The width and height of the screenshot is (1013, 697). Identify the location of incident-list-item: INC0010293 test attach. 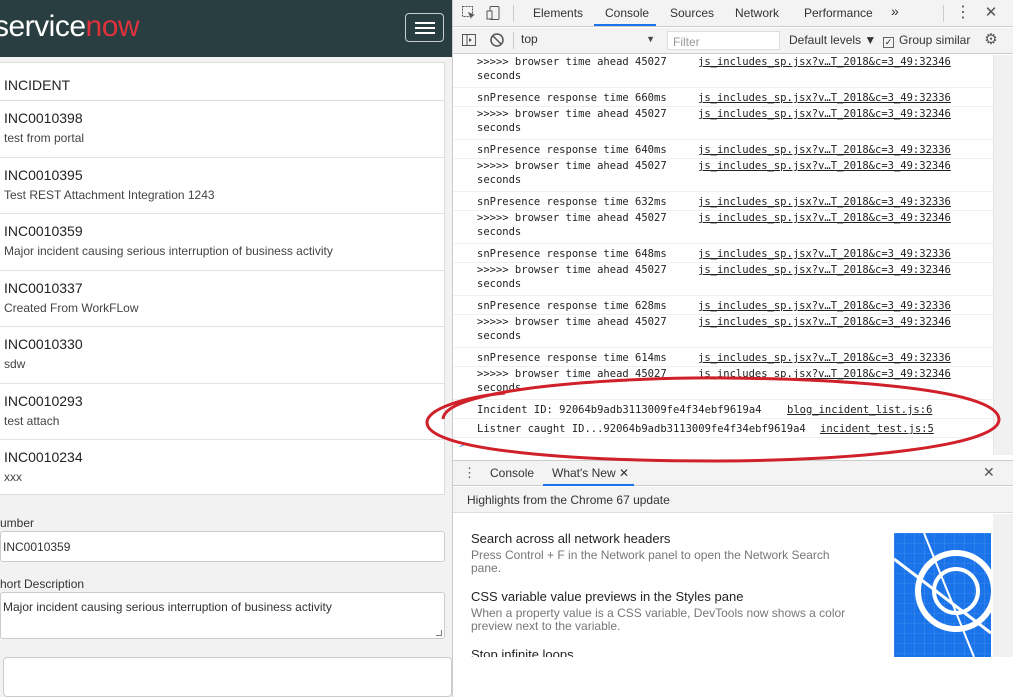
(222, 412).